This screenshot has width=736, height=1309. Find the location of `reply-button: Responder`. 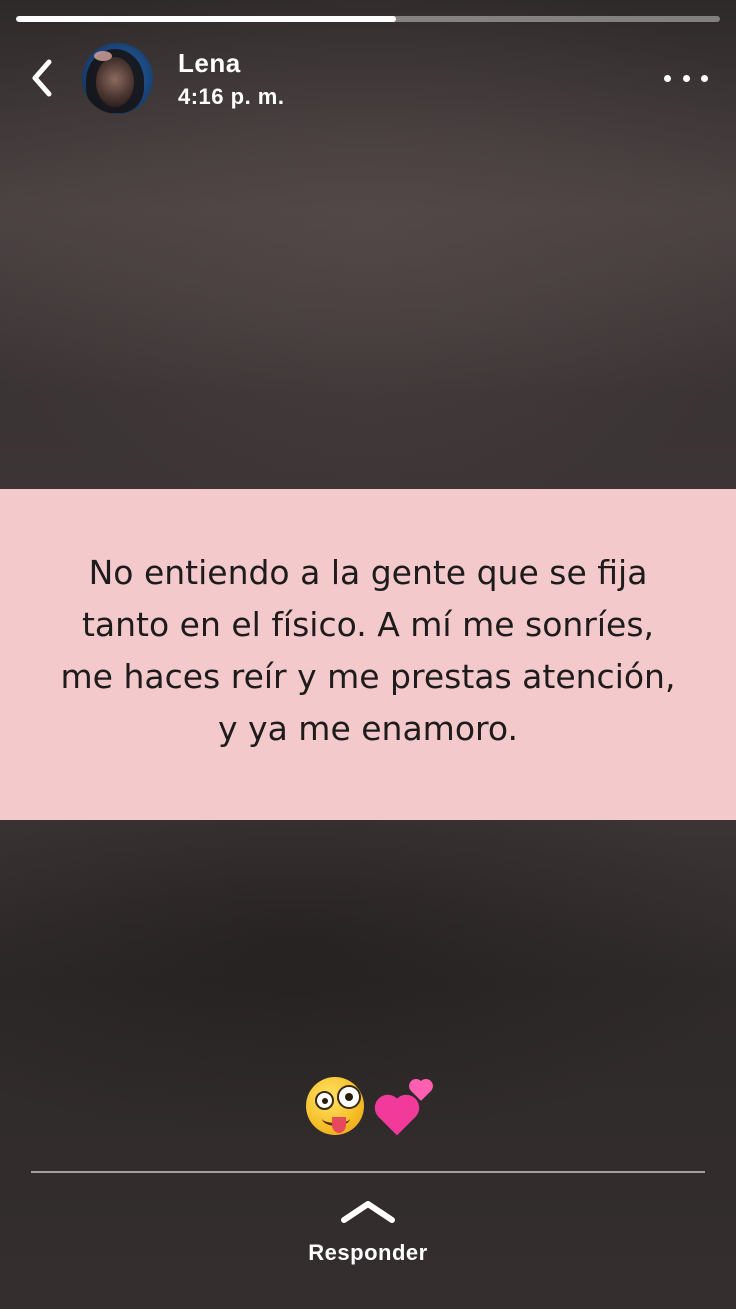

reply-button: Responder is located at coordinates (368, 1235).